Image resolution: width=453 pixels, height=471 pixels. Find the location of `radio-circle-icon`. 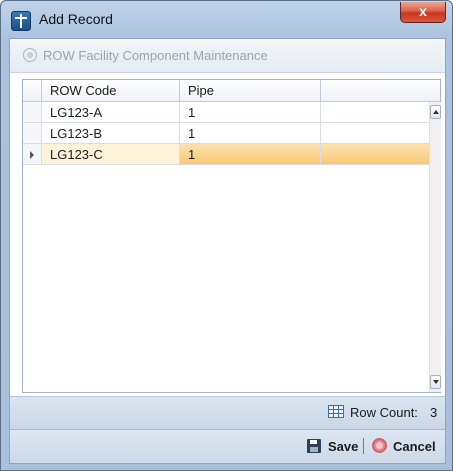

radio-circle-icon is located at coordinates (30, 55).